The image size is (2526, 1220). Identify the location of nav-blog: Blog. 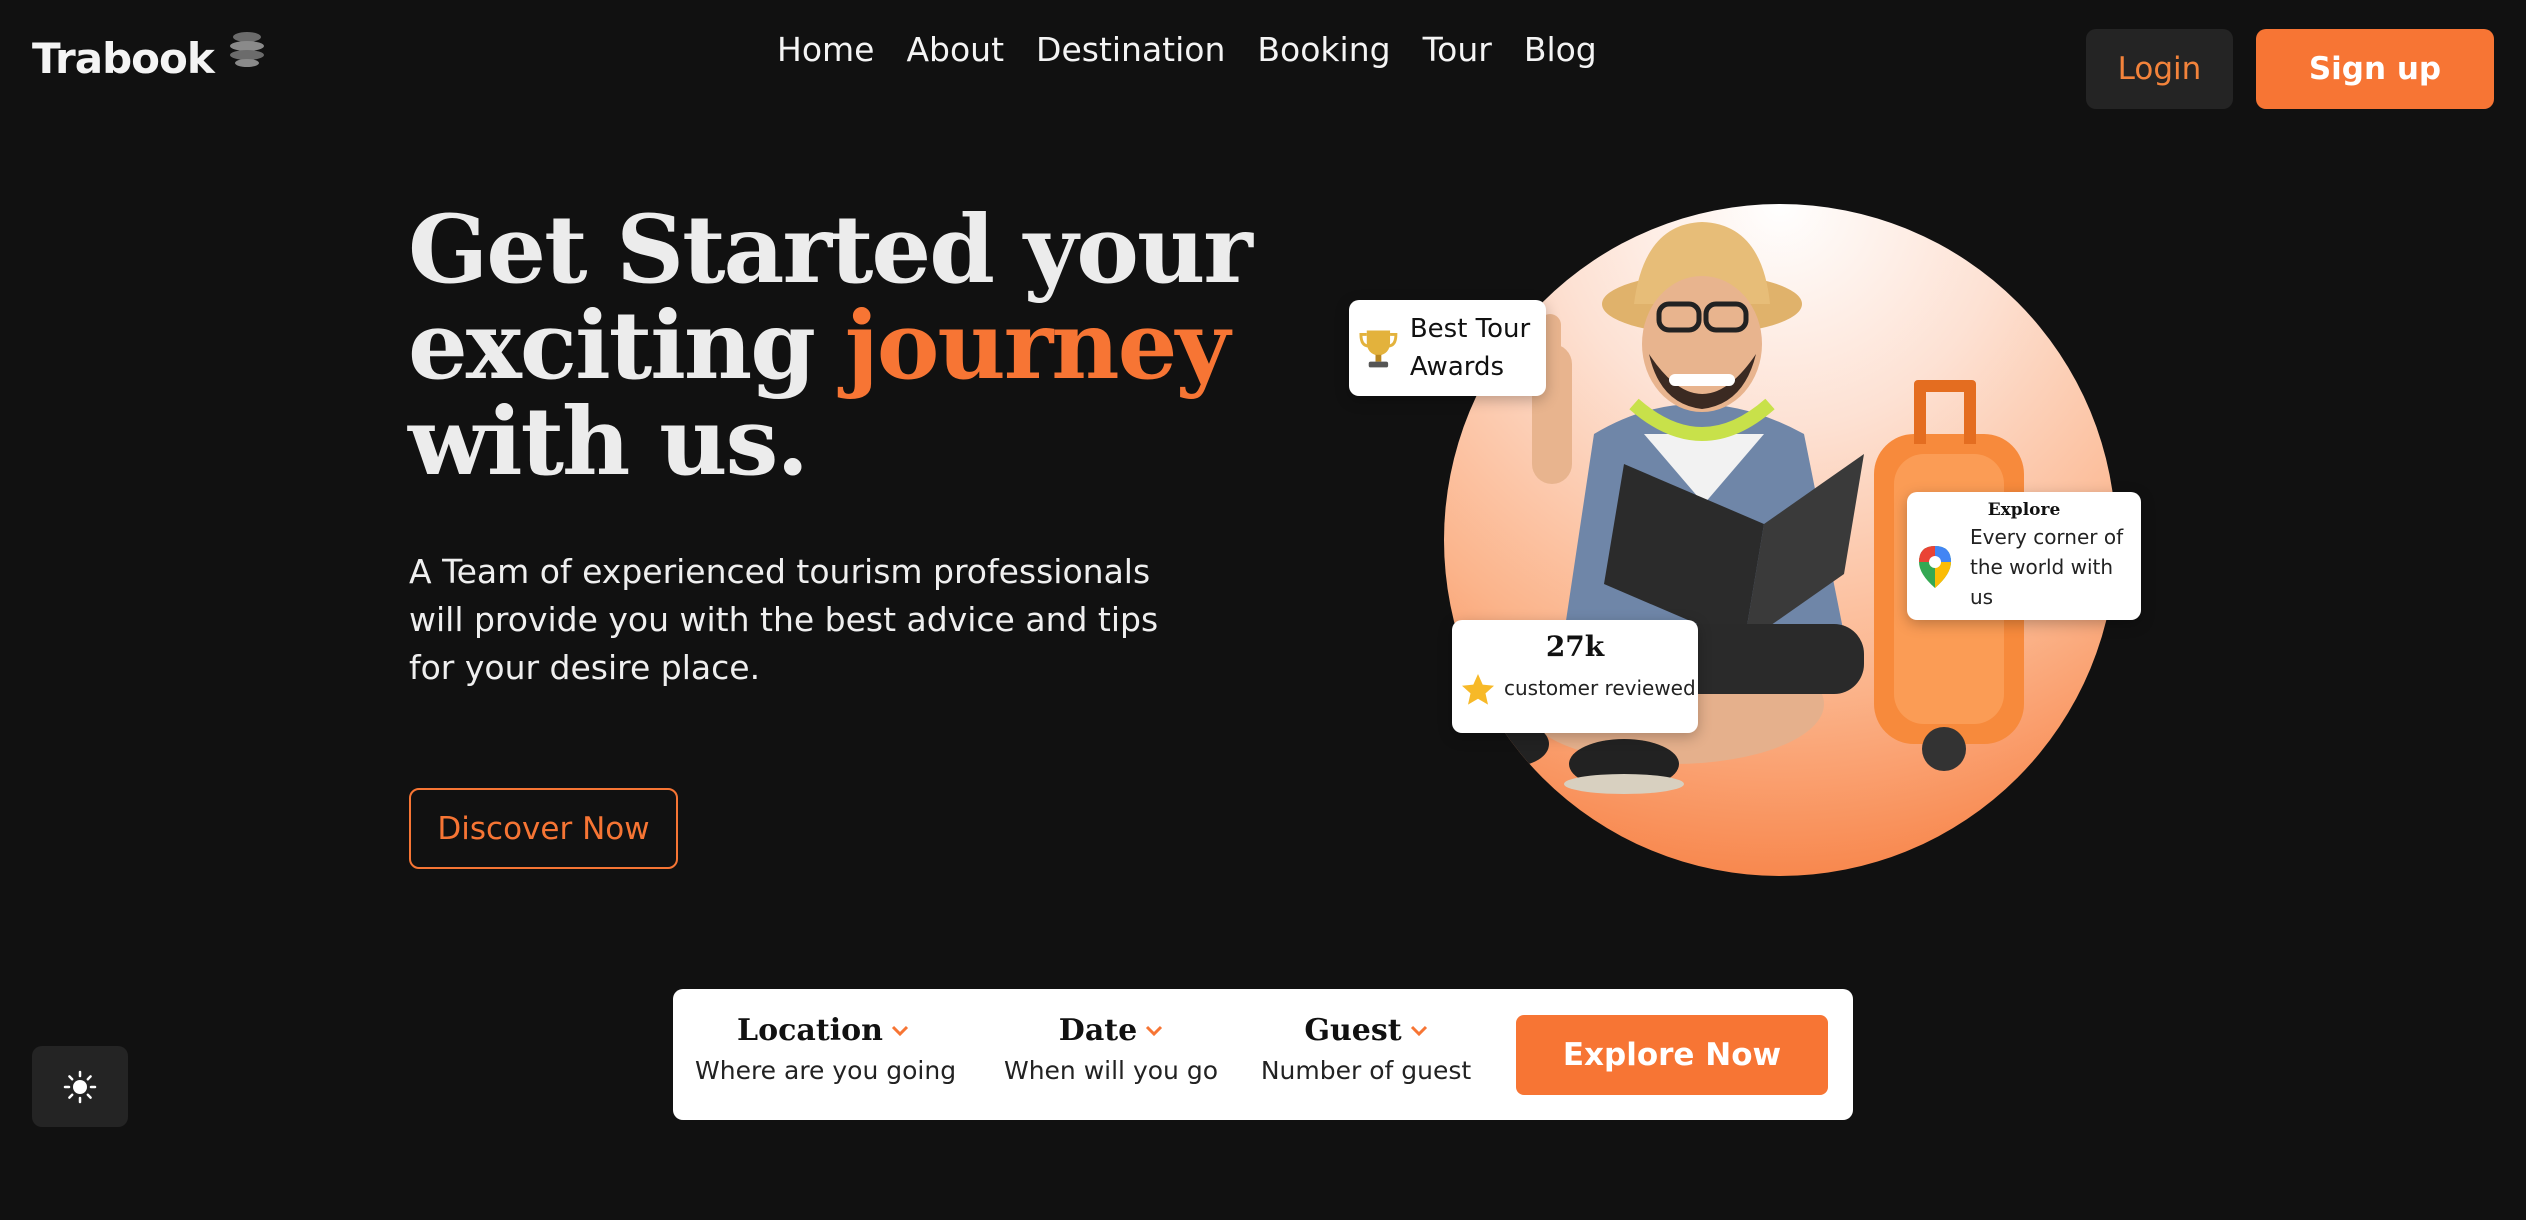
(1560, 49).